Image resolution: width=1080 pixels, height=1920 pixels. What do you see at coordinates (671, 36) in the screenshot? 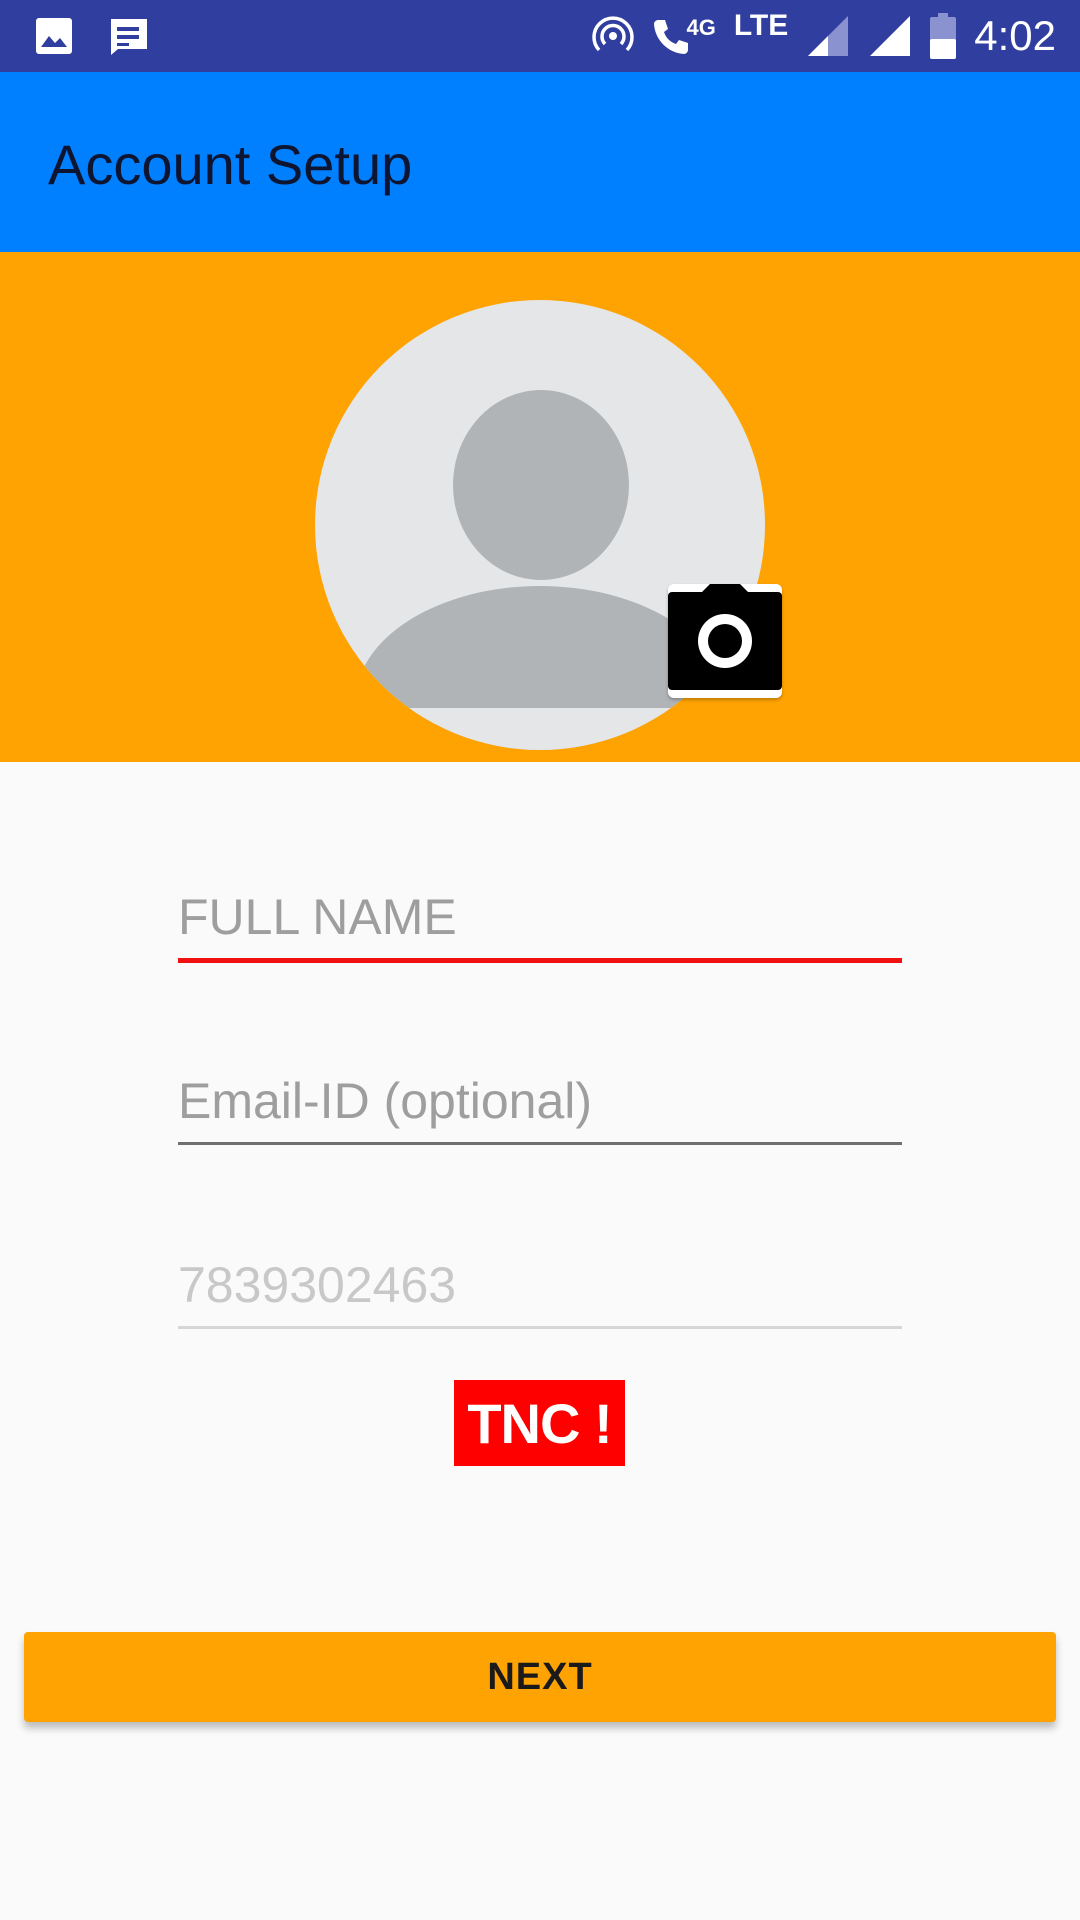
I see `wifi-calling-icon` at bounding box center [671, 36].